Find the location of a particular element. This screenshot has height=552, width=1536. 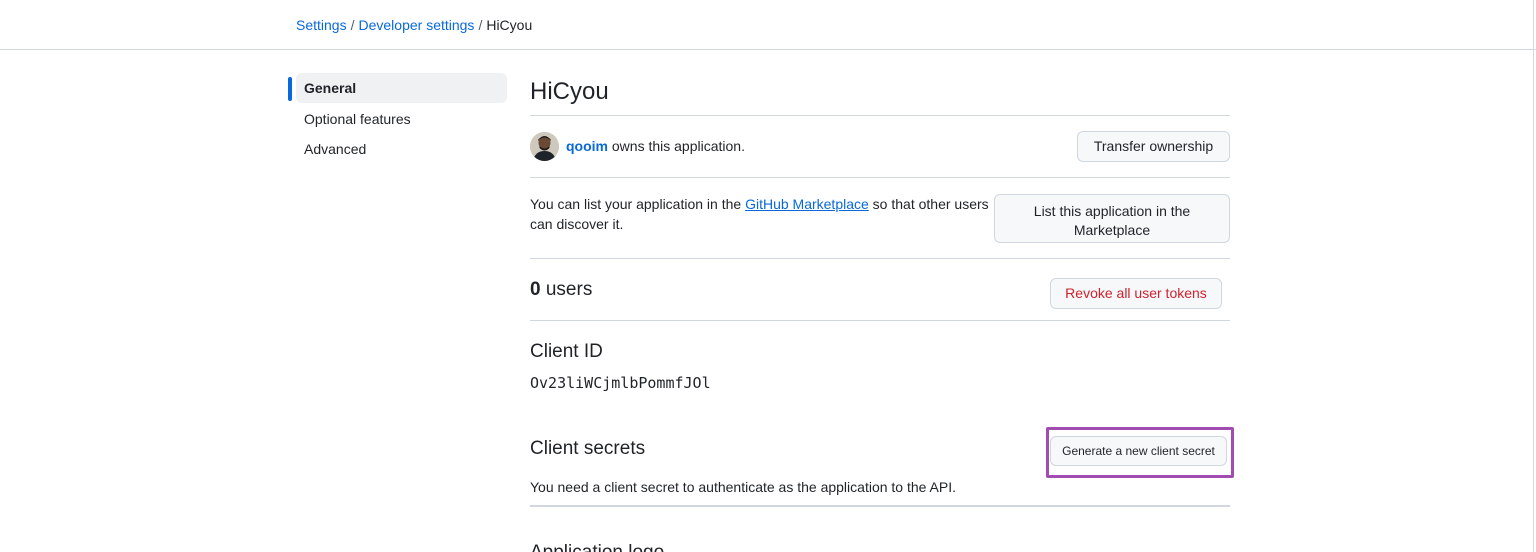

breadcrumb: Settings / Developer settings / HiCyou is located at coordinates (414, 25).